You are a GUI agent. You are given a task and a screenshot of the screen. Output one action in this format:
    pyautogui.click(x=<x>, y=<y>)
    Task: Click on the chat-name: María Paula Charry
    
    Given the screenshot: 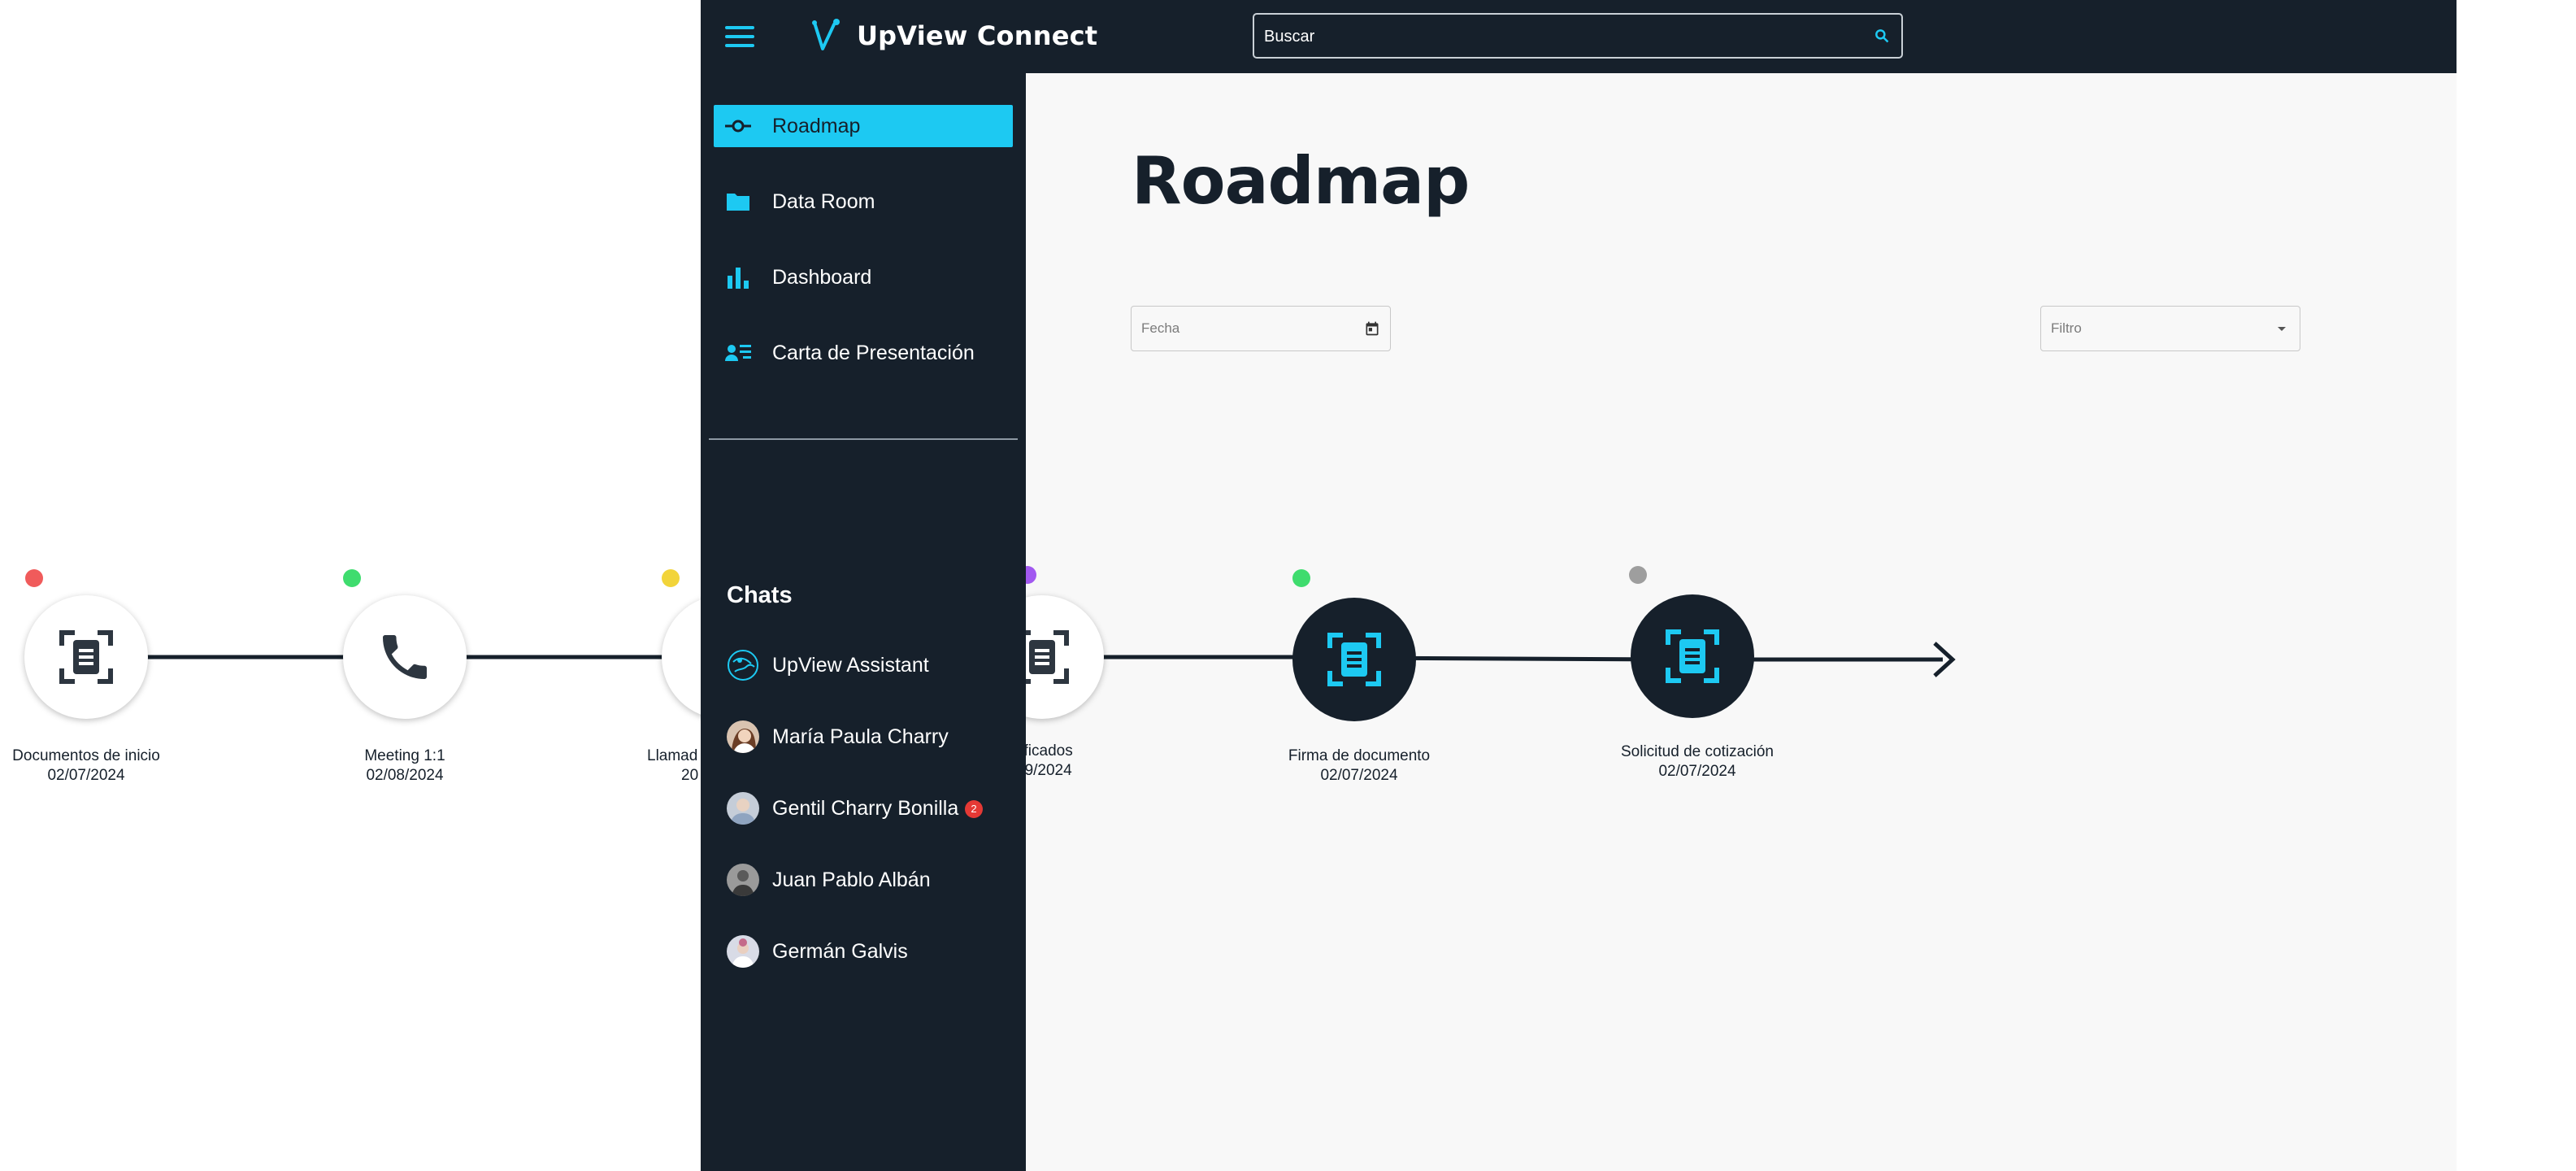 What is the action you would take?
    pyautogui.click(x=860, y=737)
    